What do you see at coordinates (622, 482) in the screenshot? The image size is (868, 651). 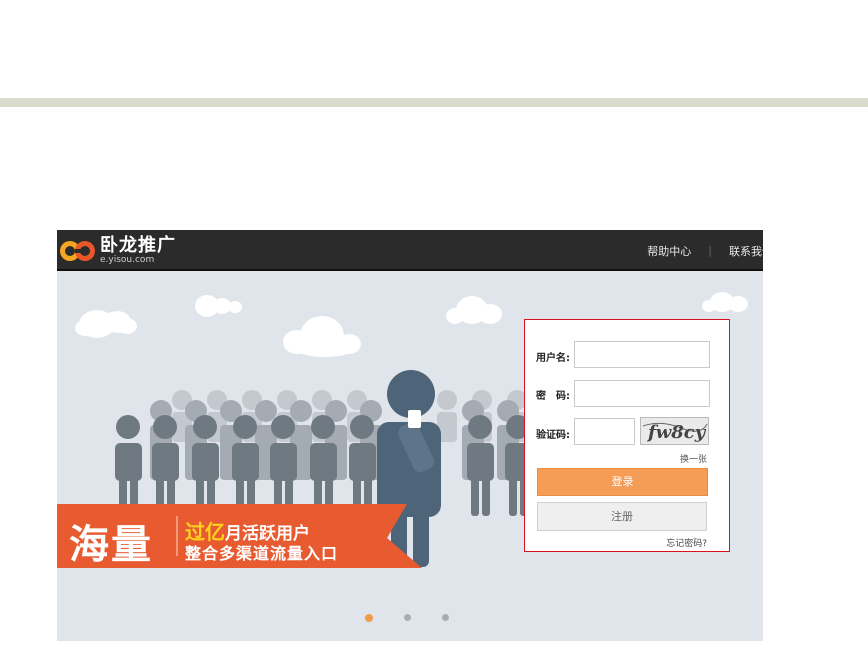 I see `login-button: 登录` at bounding box center [622, 482].